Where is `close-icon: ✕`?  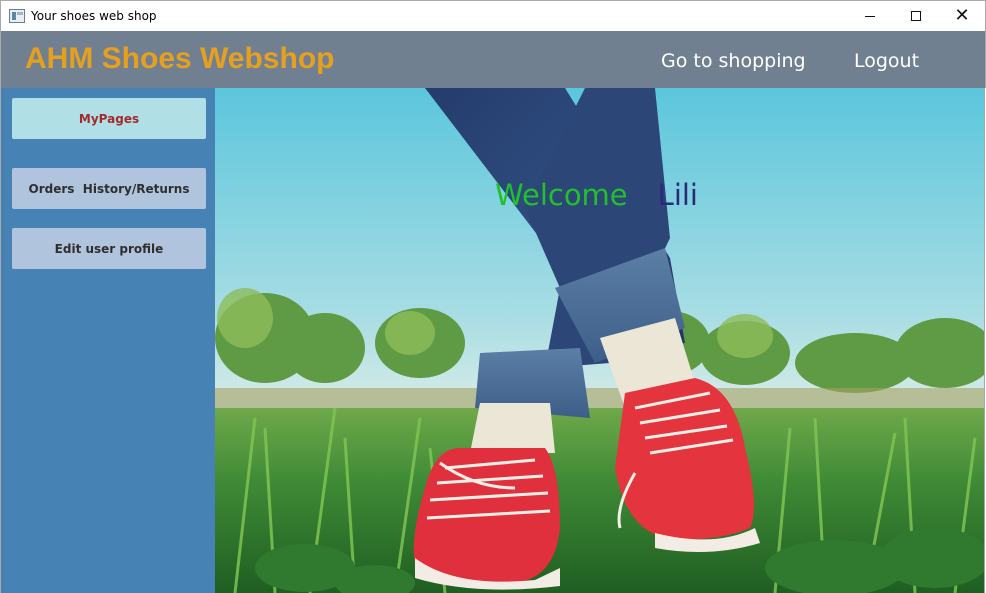
close-icon: ✕ is located at coordinates (962, 15).